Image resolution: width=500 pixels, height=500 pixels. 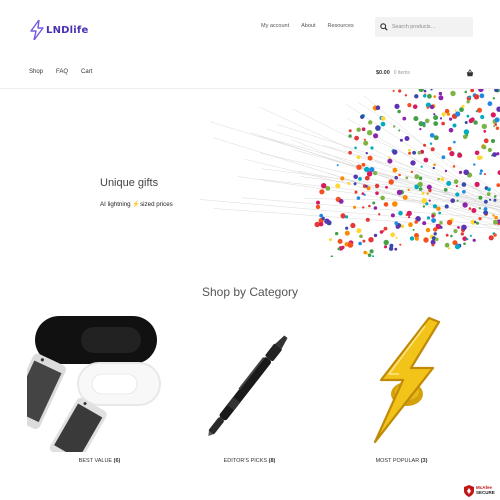 What do you see at coordinates (62, 72) in the screenshot?
I see `nav-faq: FAQ` at bounding box center [62, 72].